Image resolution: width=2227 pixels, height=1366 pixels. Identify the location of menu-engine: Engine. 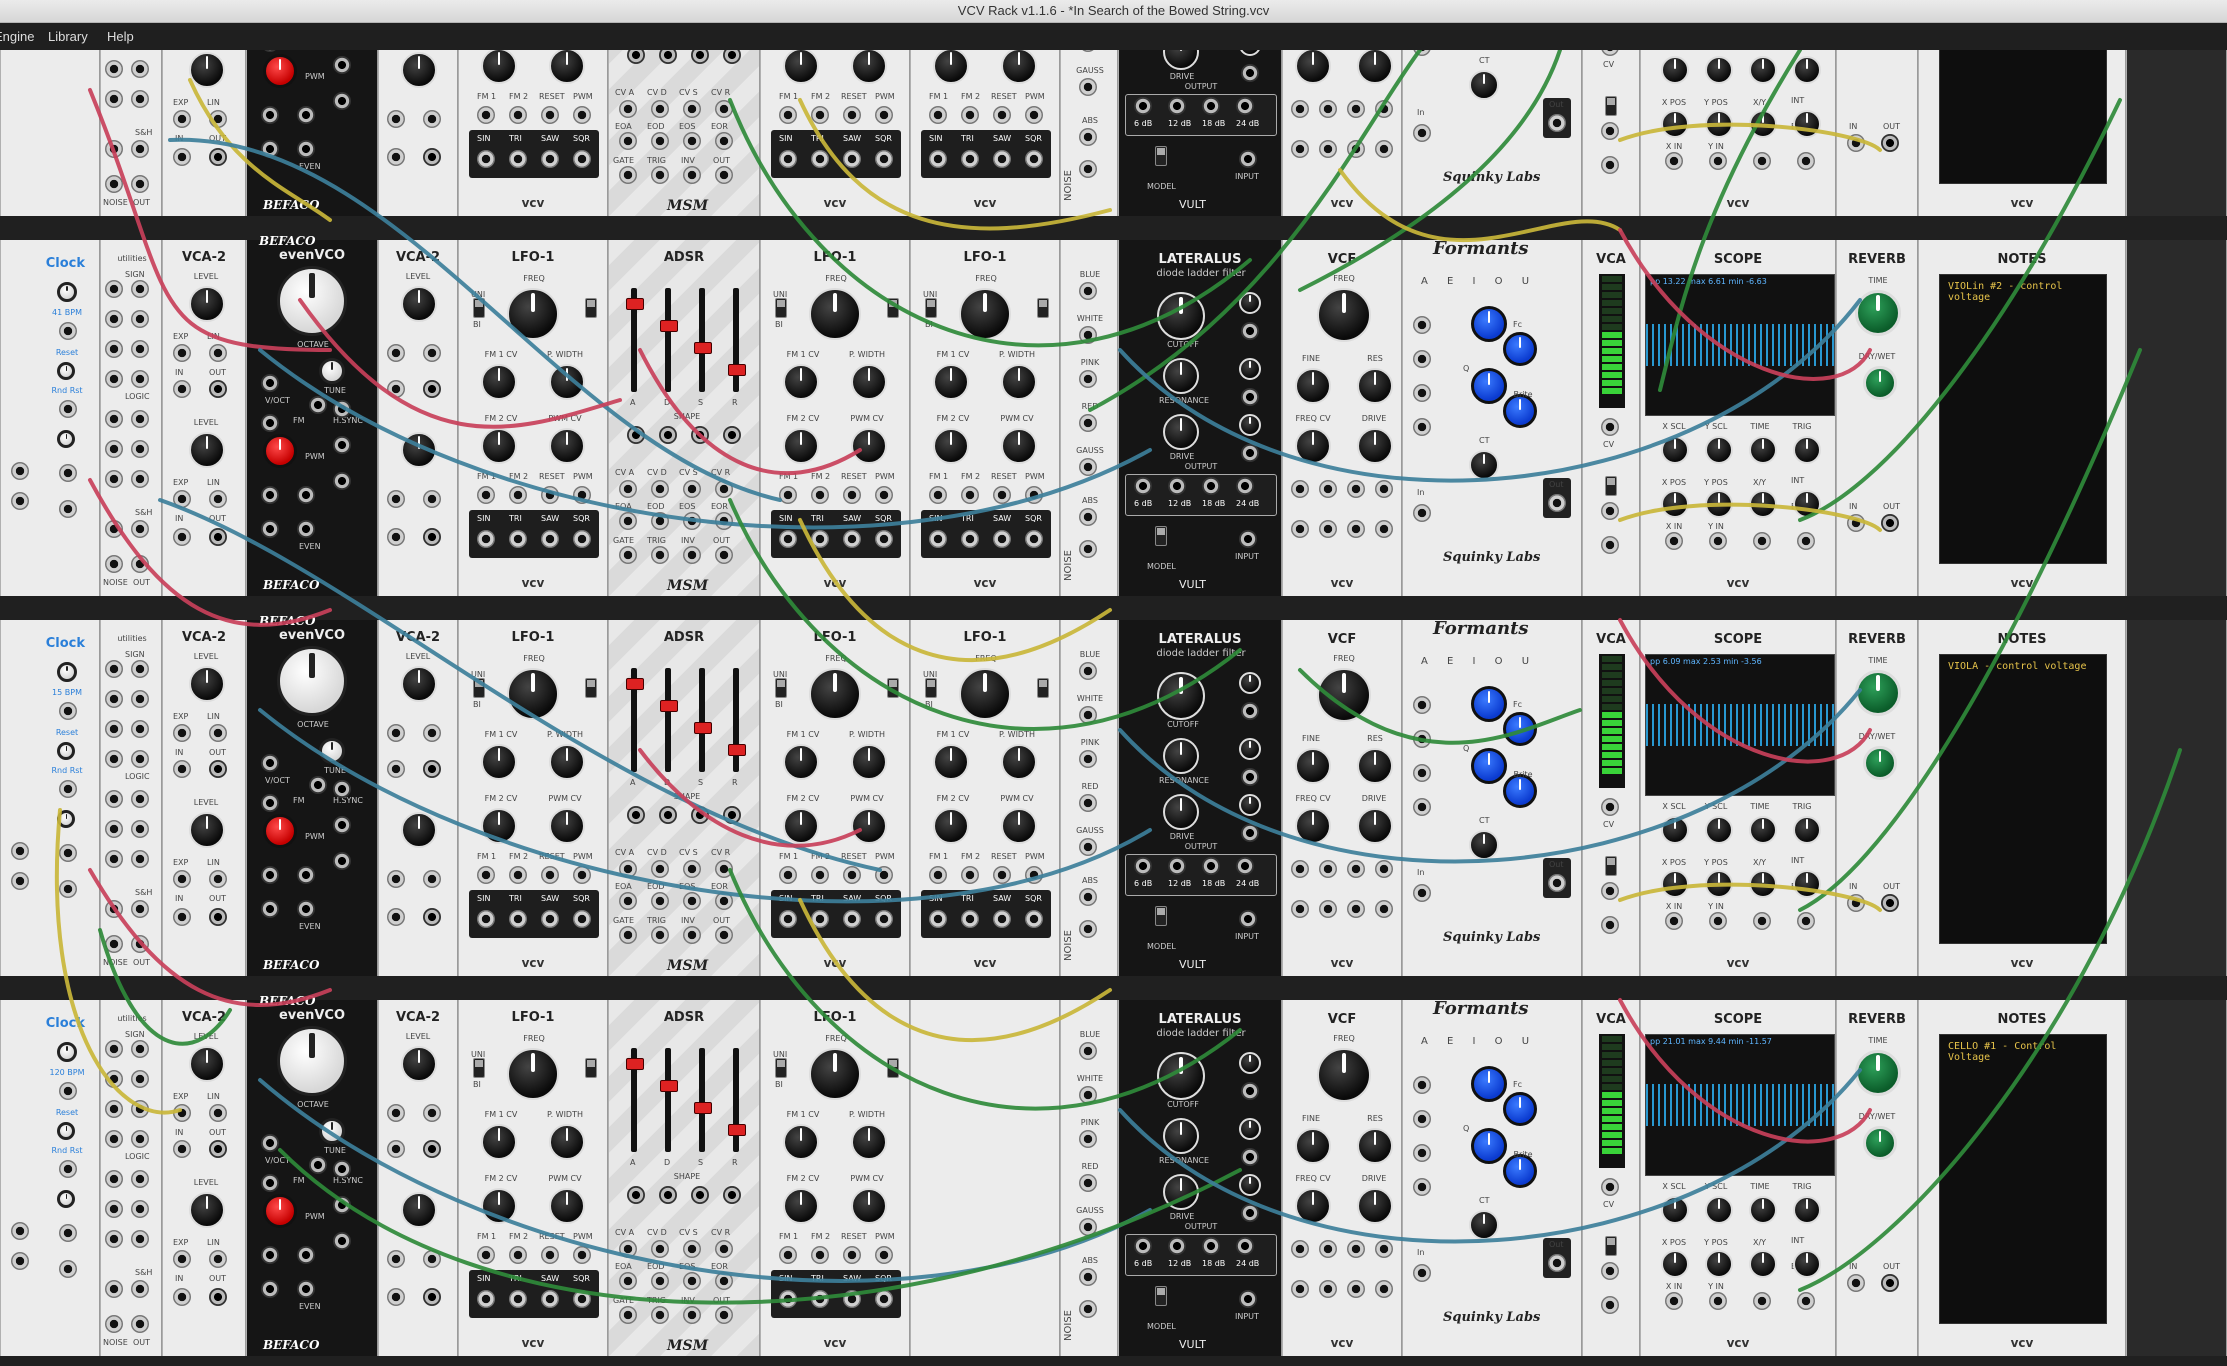
(17, 36).